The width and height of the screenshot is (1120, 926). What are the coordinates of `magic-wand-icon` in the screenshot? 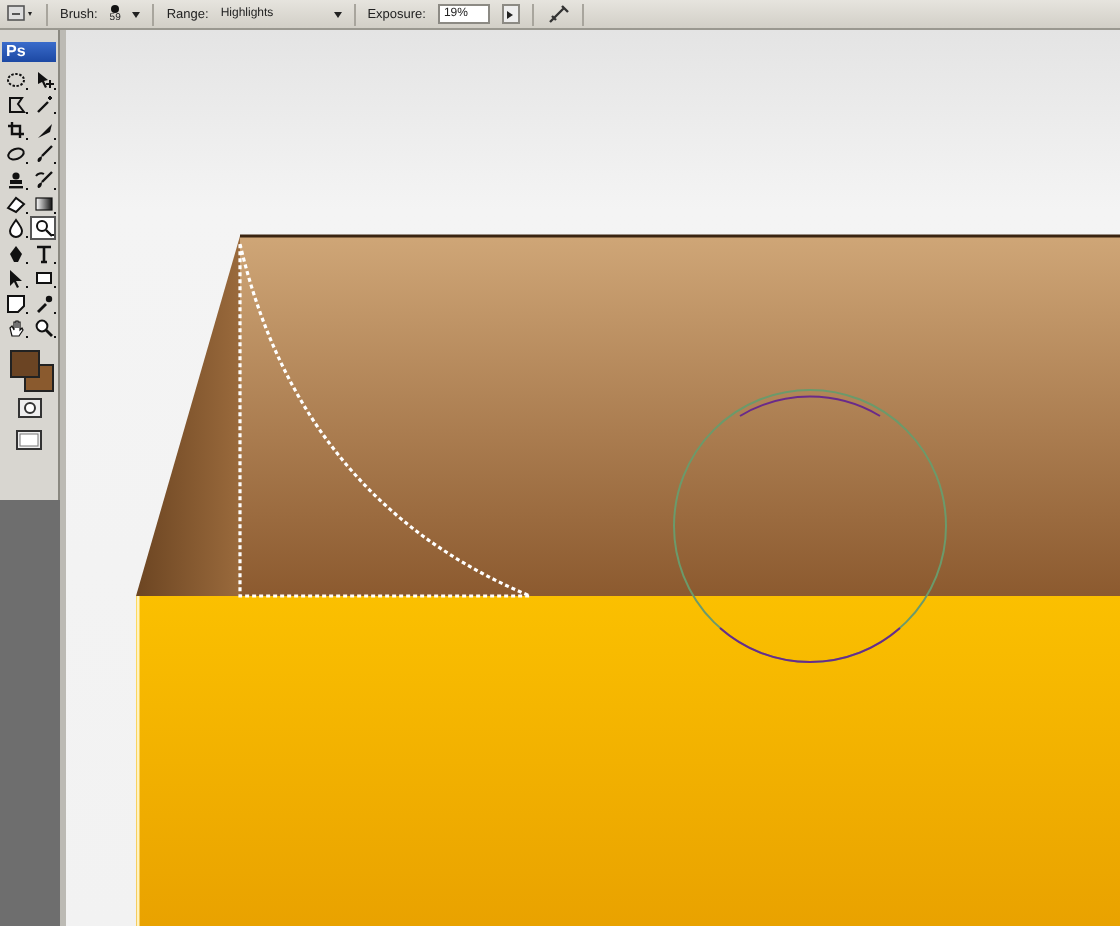 It's located at (43, 104).